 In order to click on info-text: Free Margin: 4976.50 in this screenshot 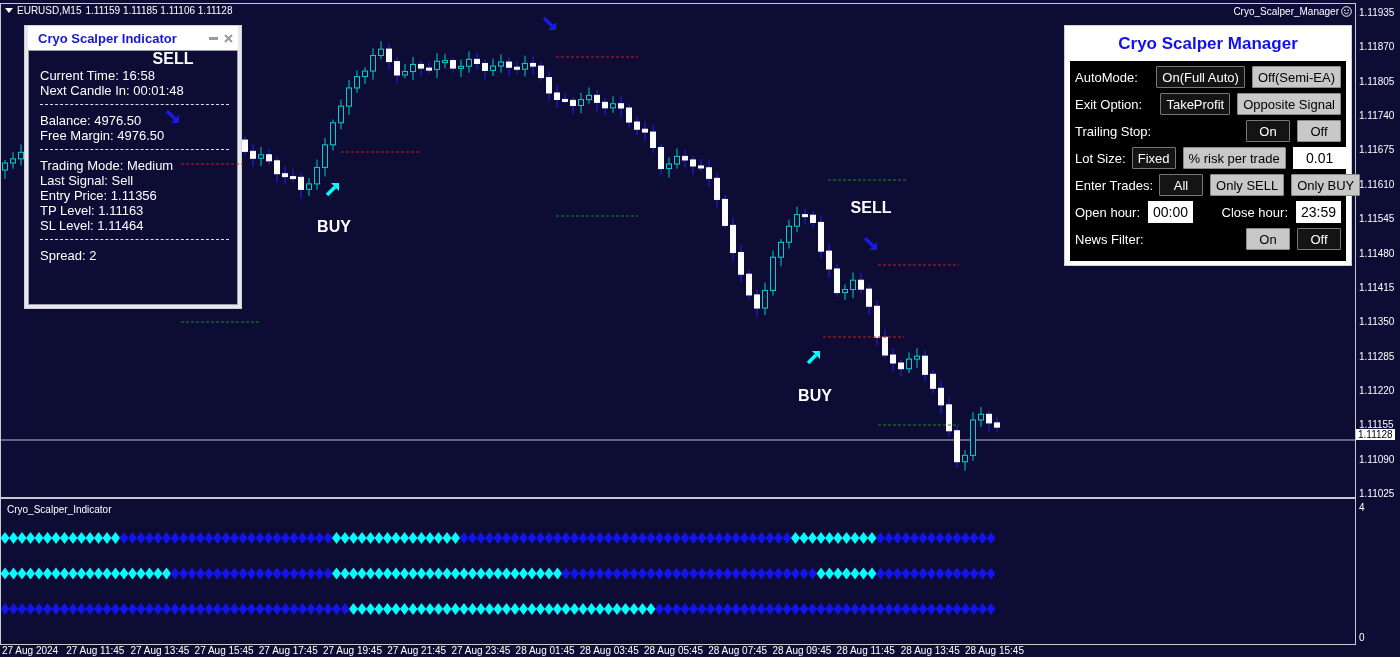, I will do `click(102, 135)`.